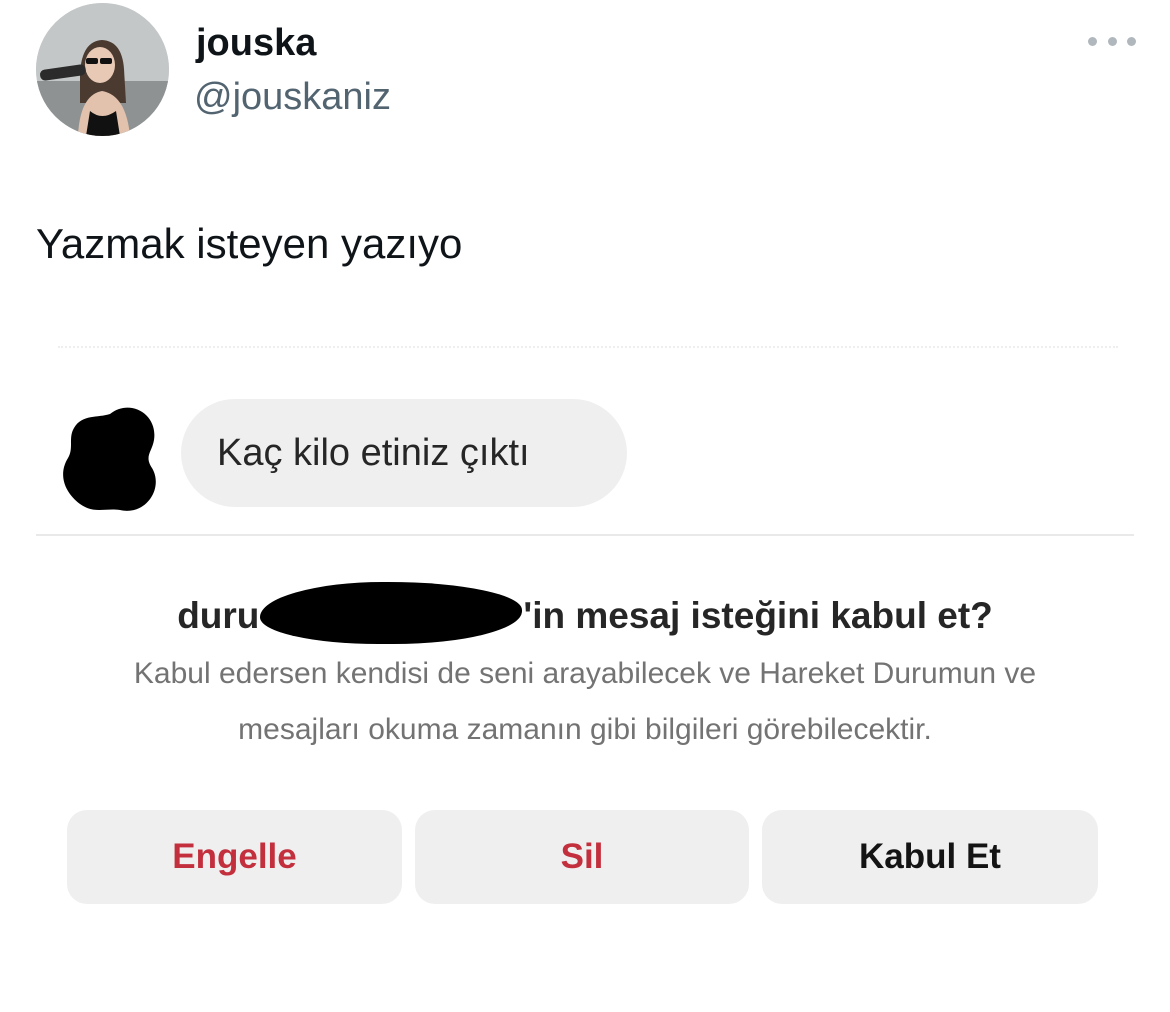 The width and height of the screenshot is (1170, 1012). What do you see at coordinates (109, 459) in the screenshot?
I see `redacted-avatar` at bounding box center [109, 459].